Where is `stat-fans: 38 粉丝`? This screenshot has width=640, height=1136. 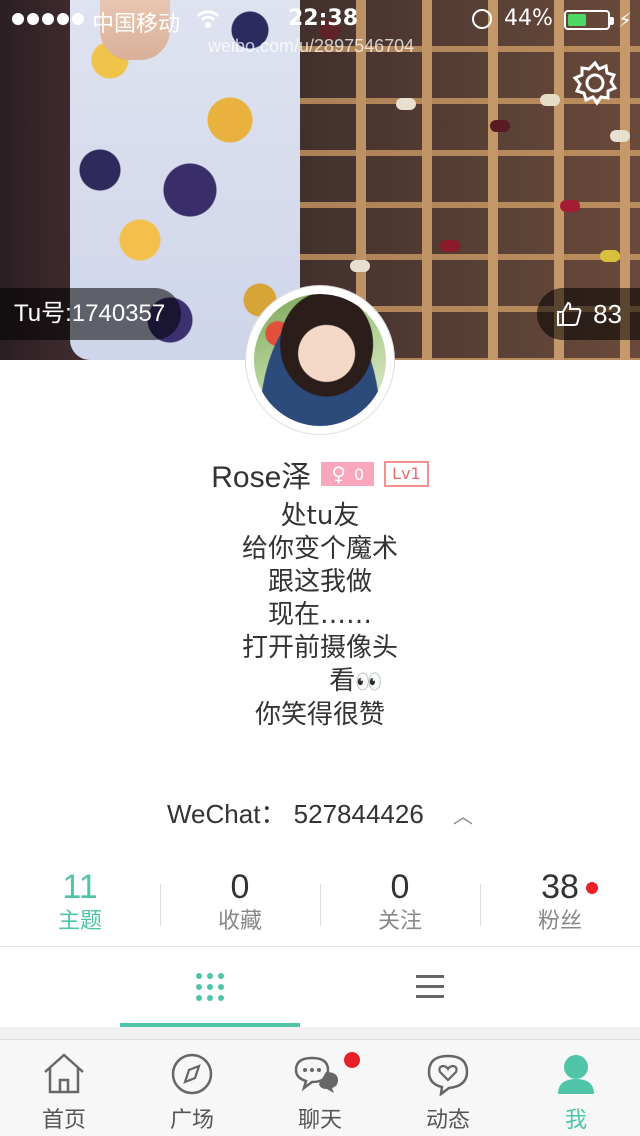 stat-fans: 38 粉丝 is located at coordinates (560, 905).